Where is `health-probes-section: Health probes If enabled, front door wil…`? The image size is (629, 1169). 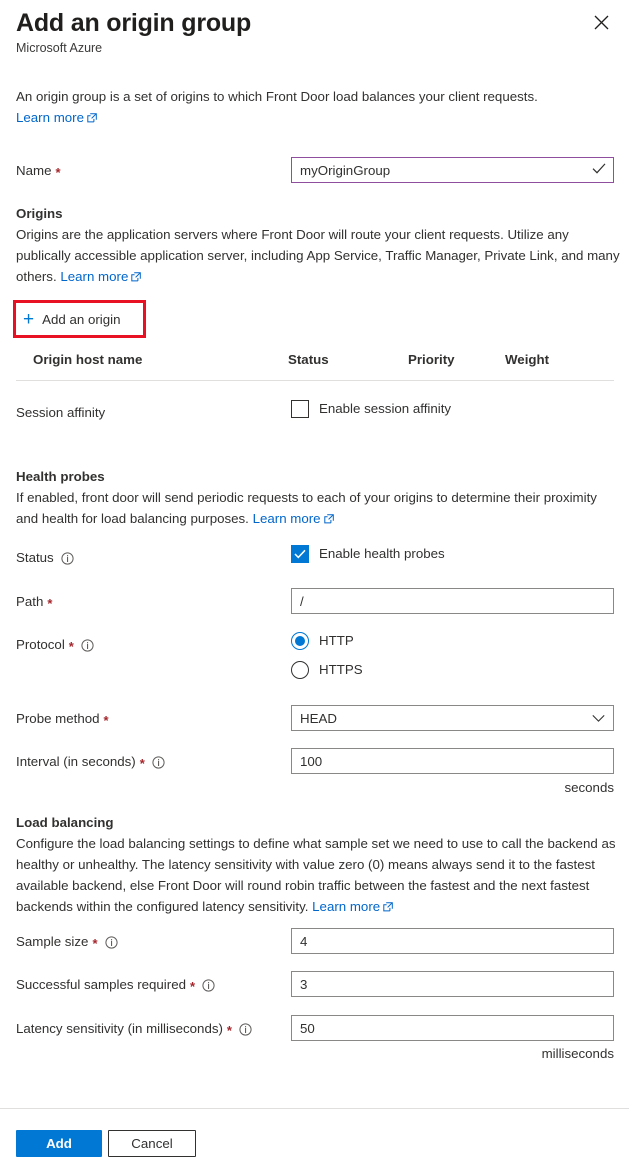 health-probes-section: Health probes If enabled, front door wil… is located at coordinates (318, 498).